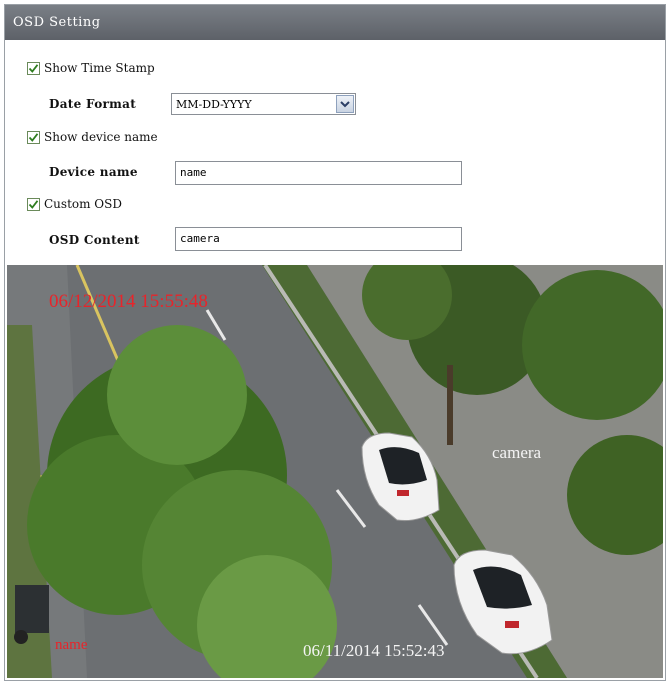 This screenshot has height=685, width=670. I want to click on show-time-stamp-row: Show Time Stamp, so click(91, 68).